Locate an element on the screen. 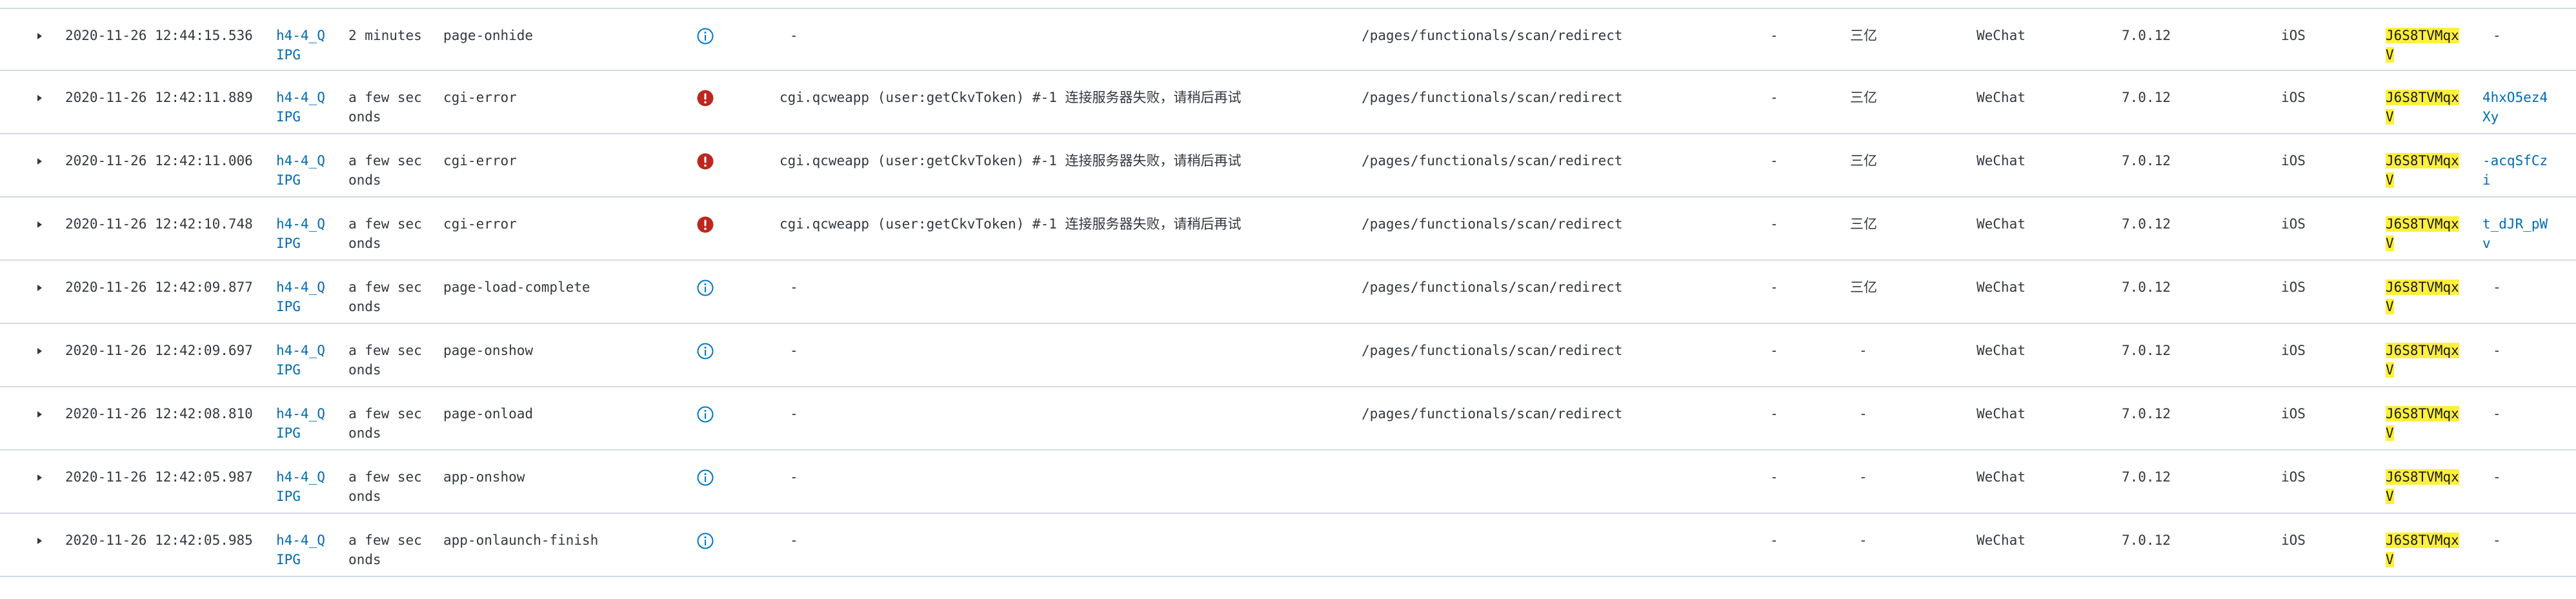 Image resolution: width=2576 pixels, height=599 pixels. relative-time-cell-line: onds is located at coordinates (385, 433).